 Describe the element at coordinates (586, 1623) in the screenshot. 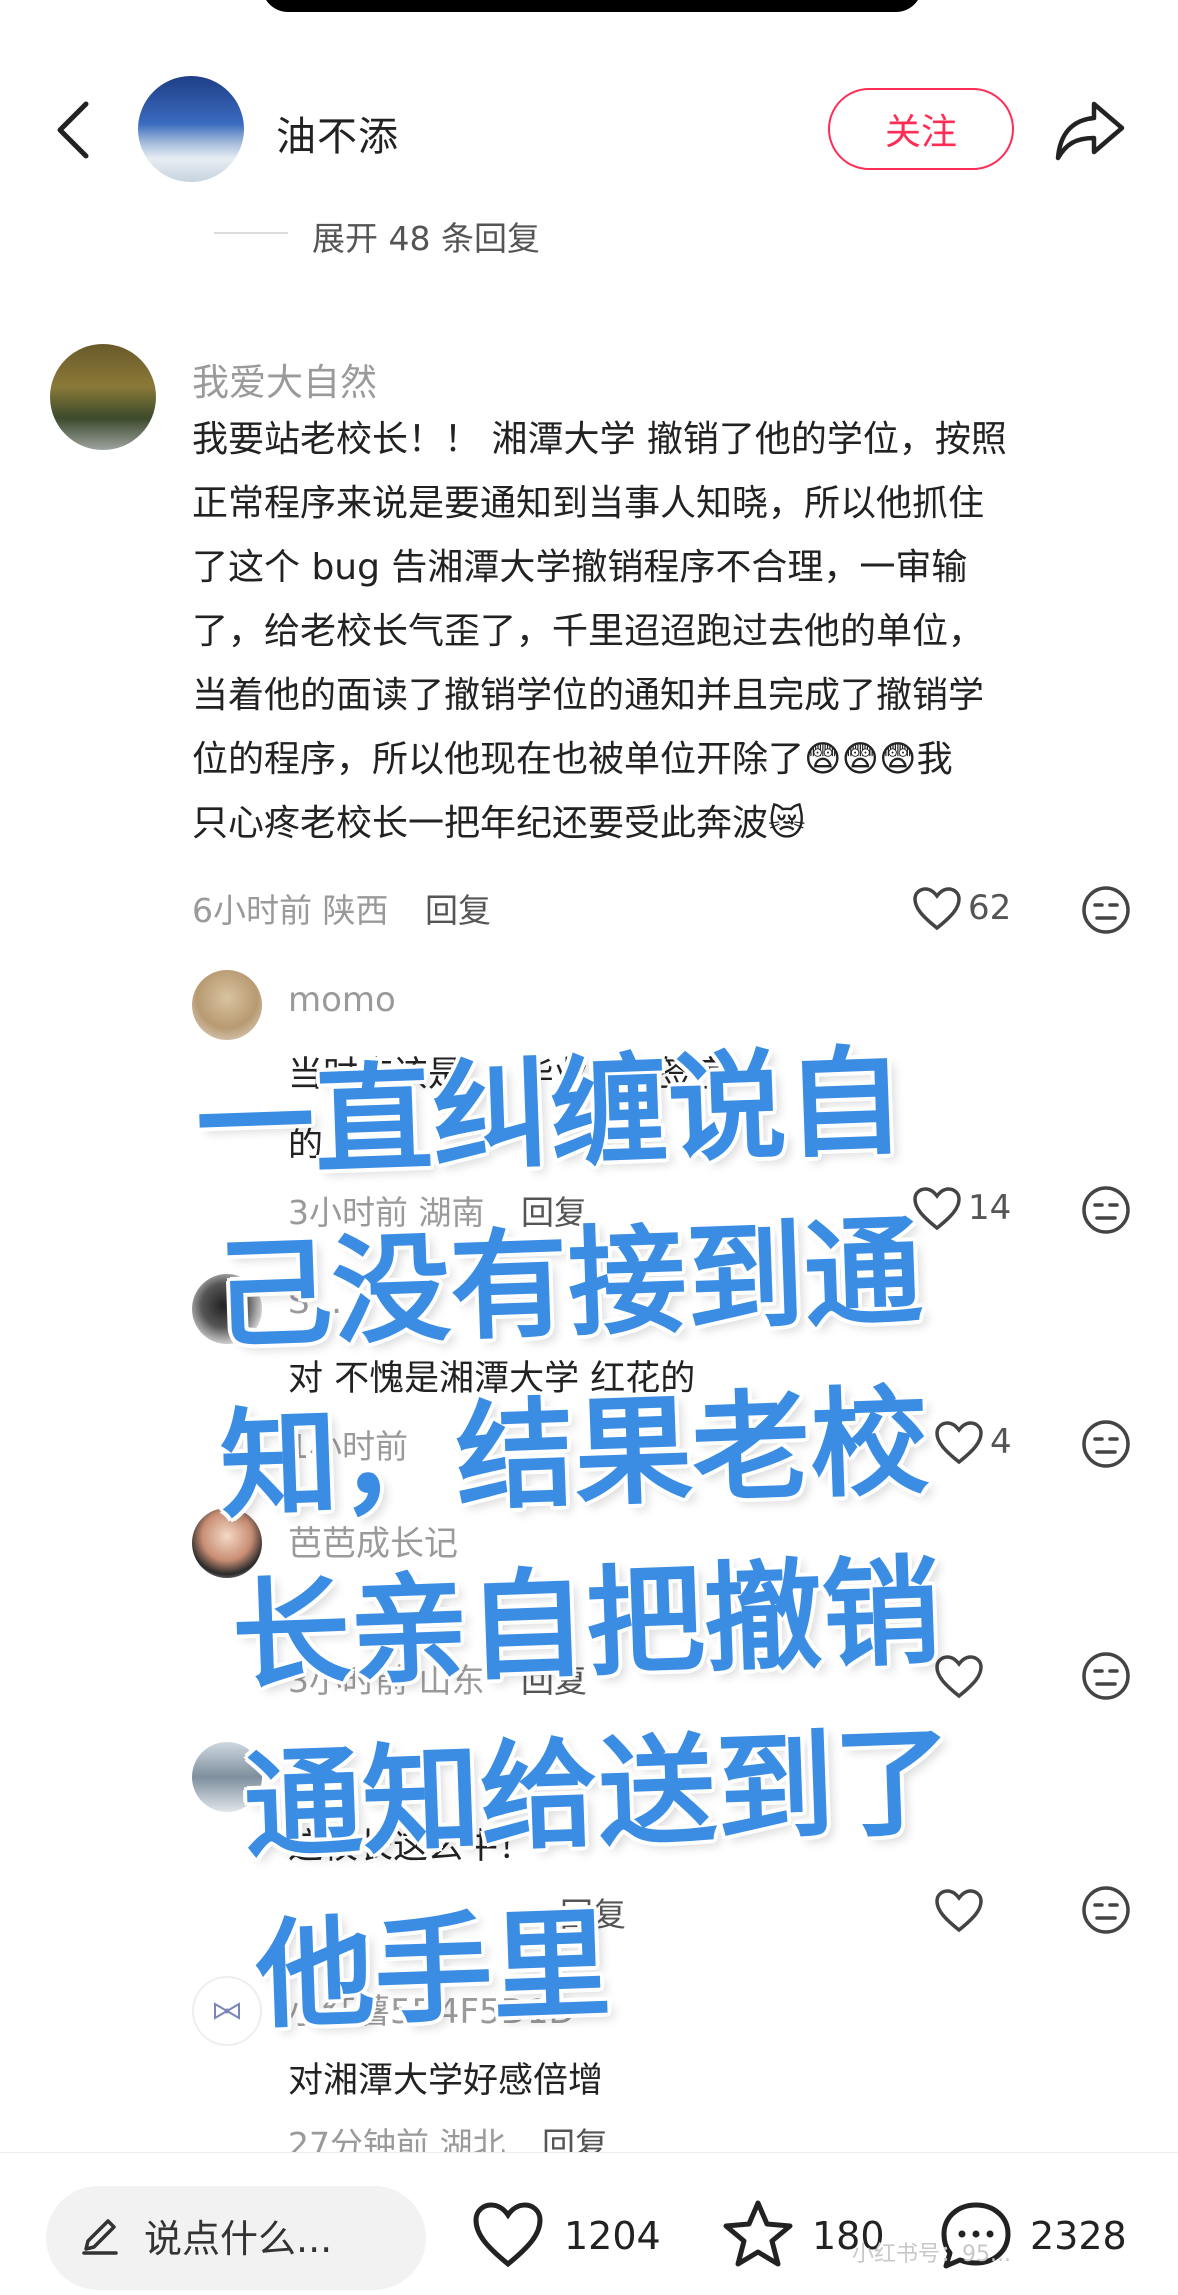

I see `overlay-caption-line: 长亲自把撤销` at that location.